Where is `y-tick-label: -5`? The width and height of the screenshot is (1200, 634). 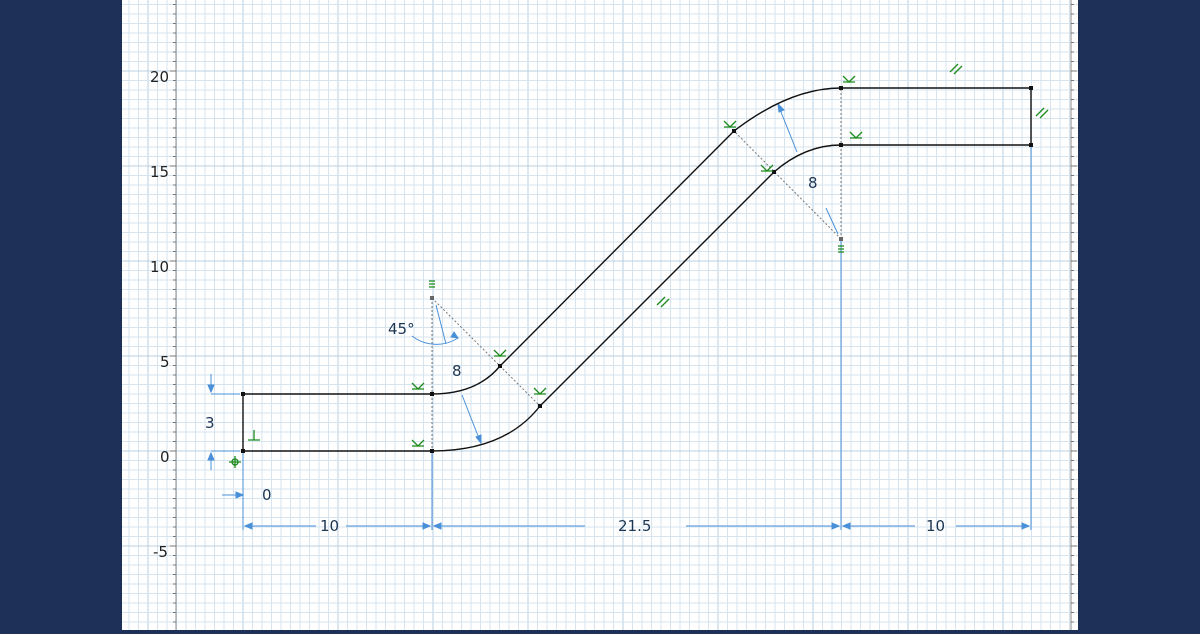
y-tick-label: -5 is located at coordinates (160, 552).